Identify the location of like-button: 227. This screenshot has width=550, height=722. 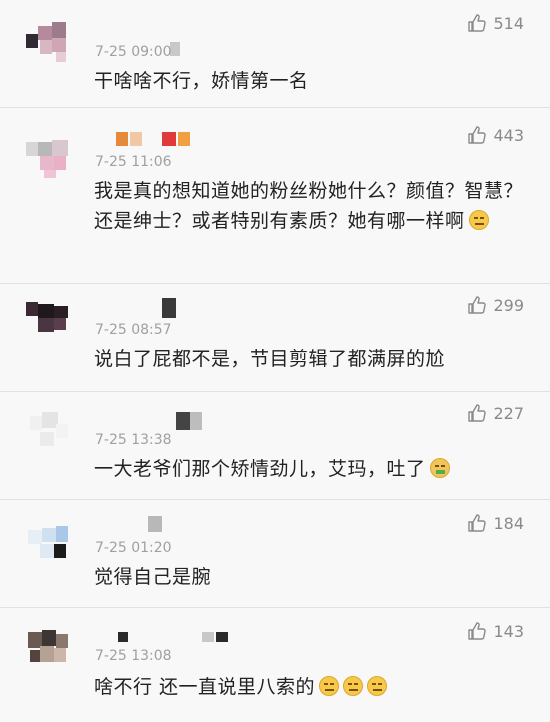
(495, 413).